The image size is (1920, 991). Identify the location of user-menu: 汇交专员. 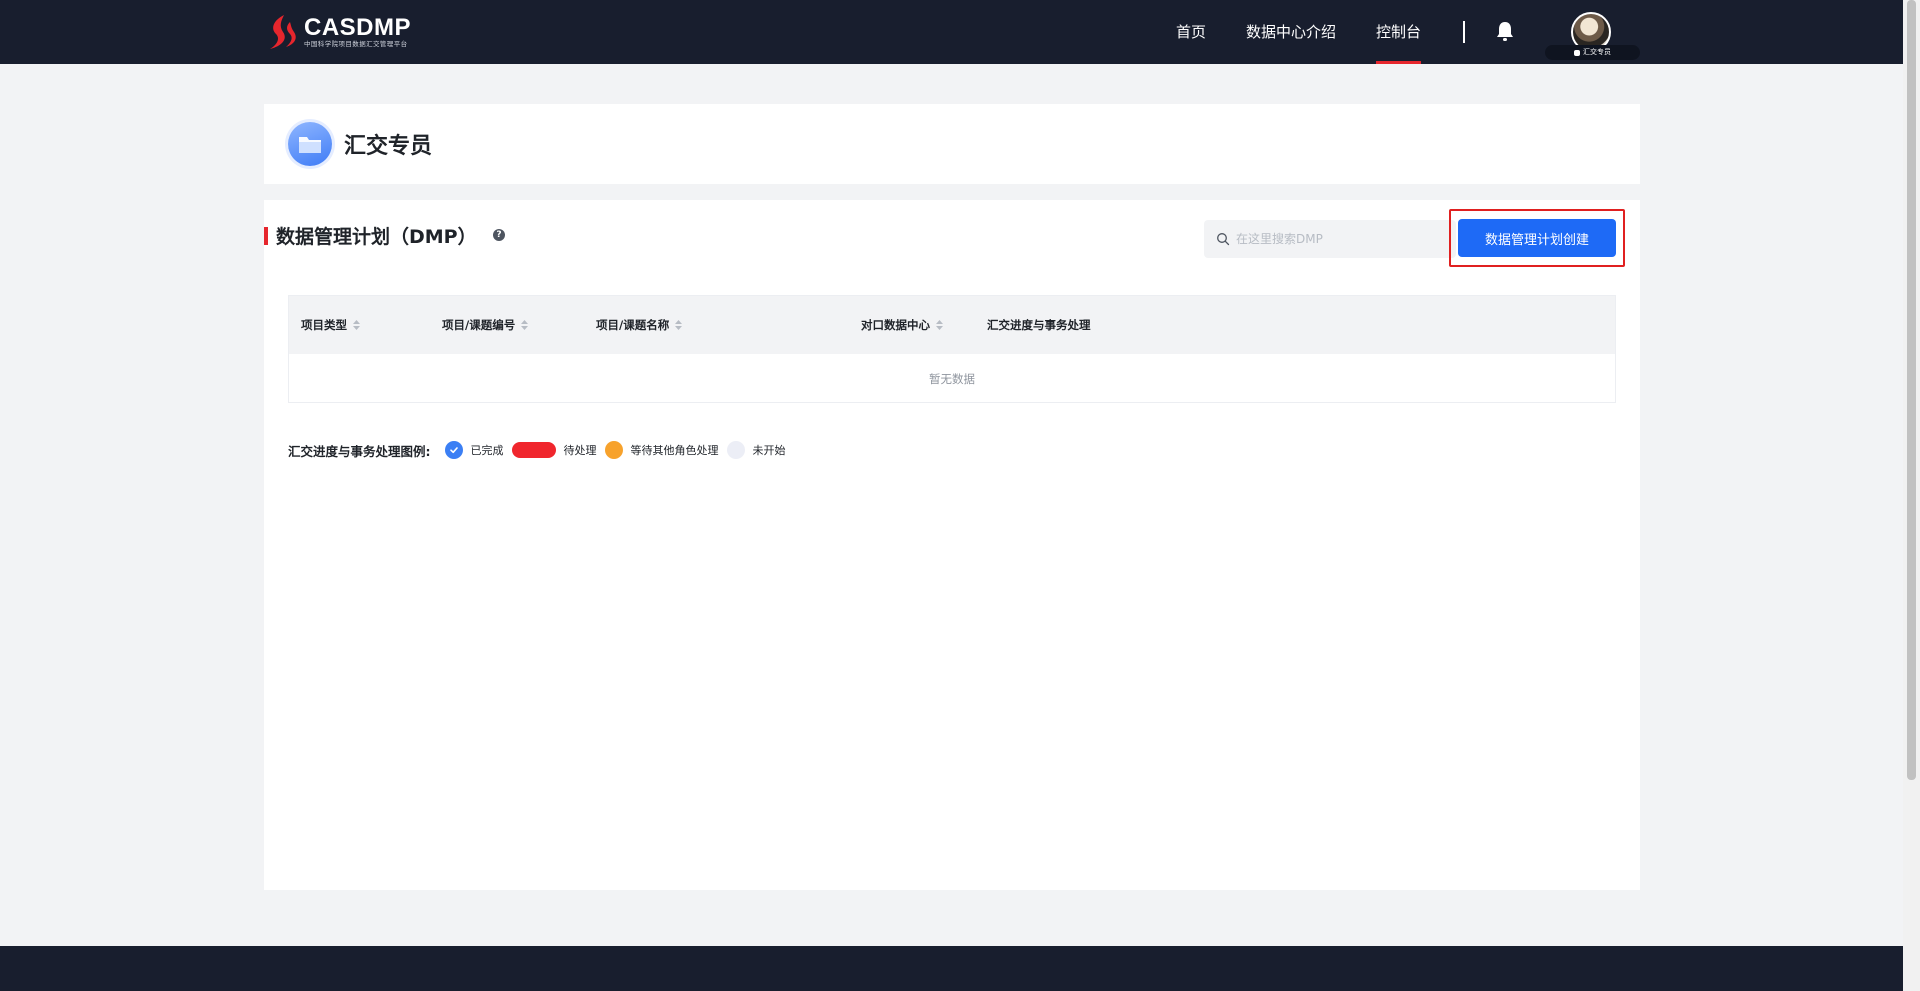
(1592, 35).